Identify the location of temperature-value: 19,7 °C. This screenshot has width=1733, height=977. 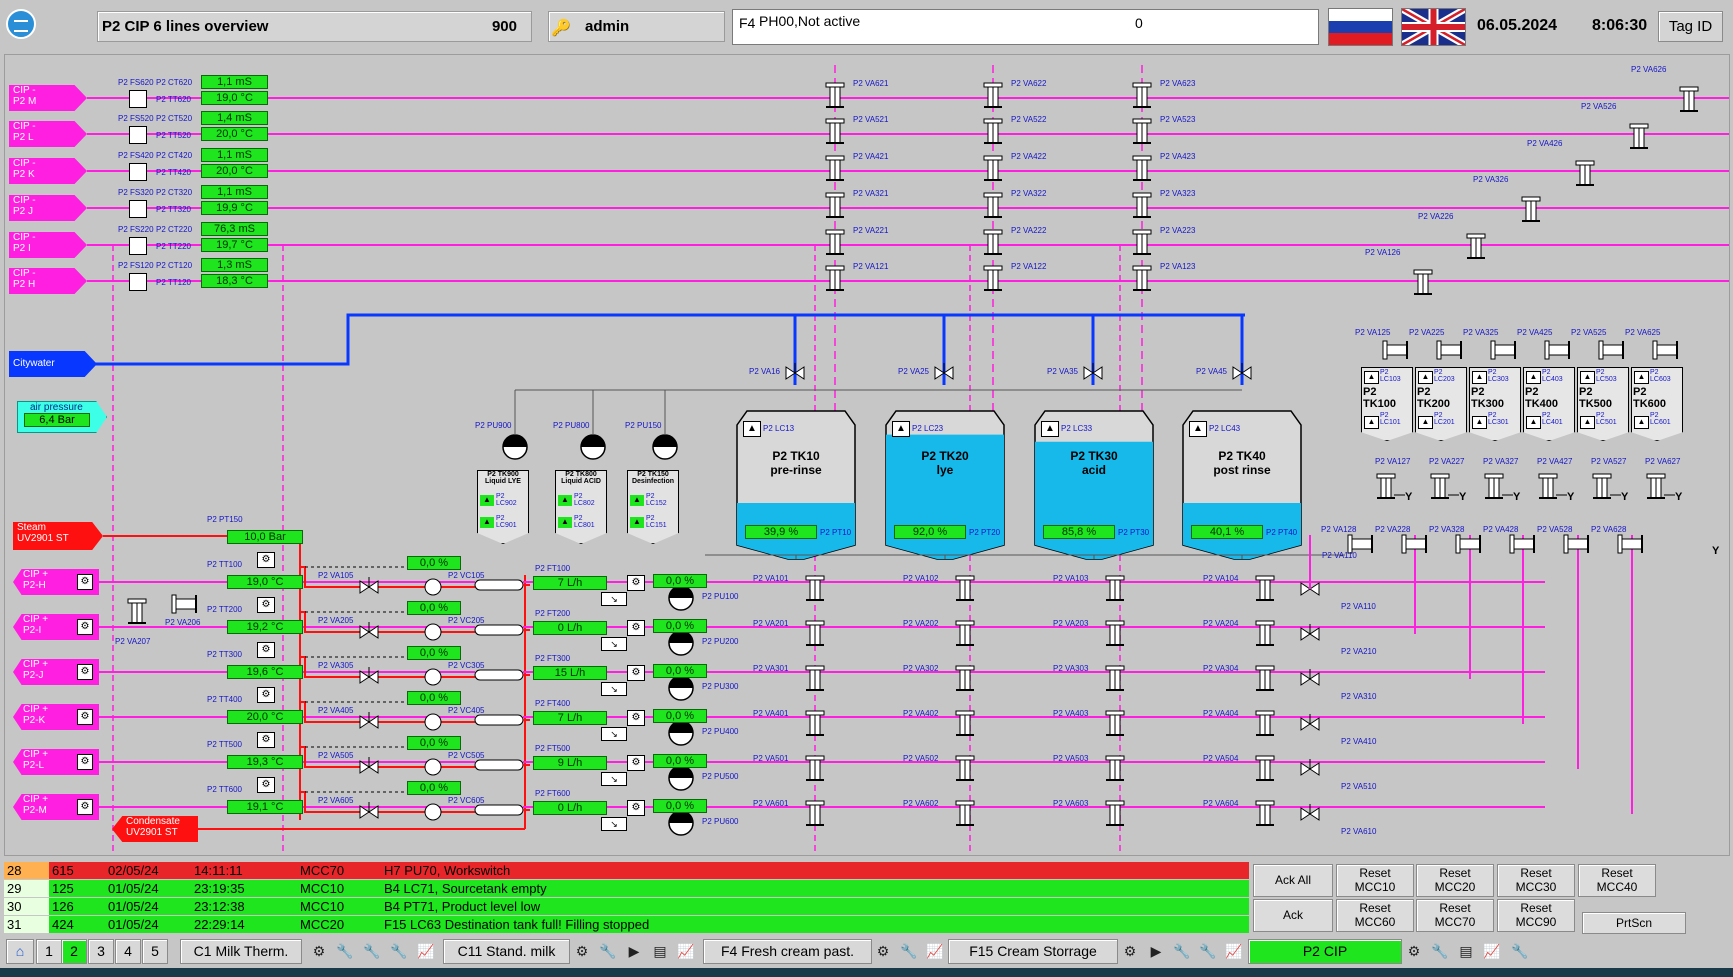
(234, 245).